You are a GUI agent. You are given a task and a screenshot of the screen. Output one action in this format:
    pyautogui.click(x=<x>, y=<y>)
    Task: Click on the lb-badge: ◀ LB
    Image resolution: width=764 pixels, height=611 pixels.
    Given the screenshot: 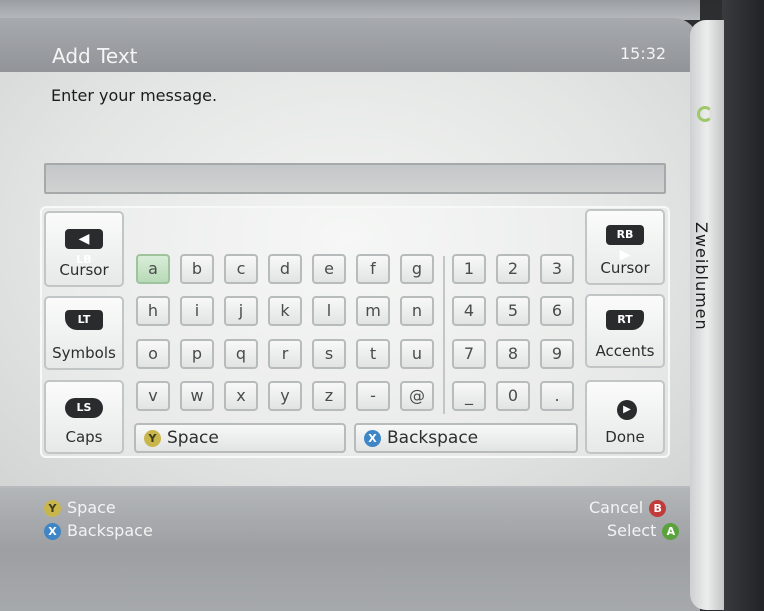 What is the action you would take?
    pyautogui.click(x=84, y=247)
    